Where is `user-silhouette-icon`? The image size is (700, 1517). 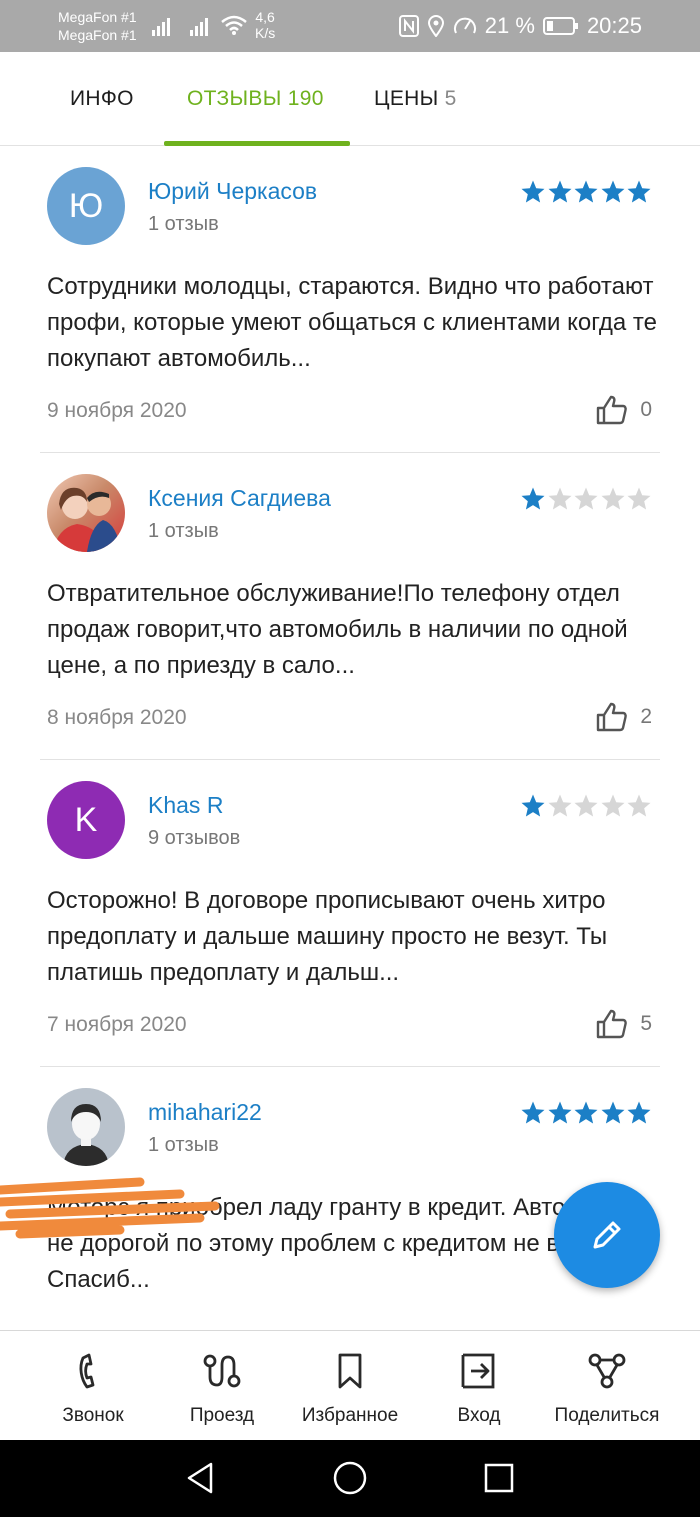 user-silhouette-icon is located at coordinates (86, 1135).